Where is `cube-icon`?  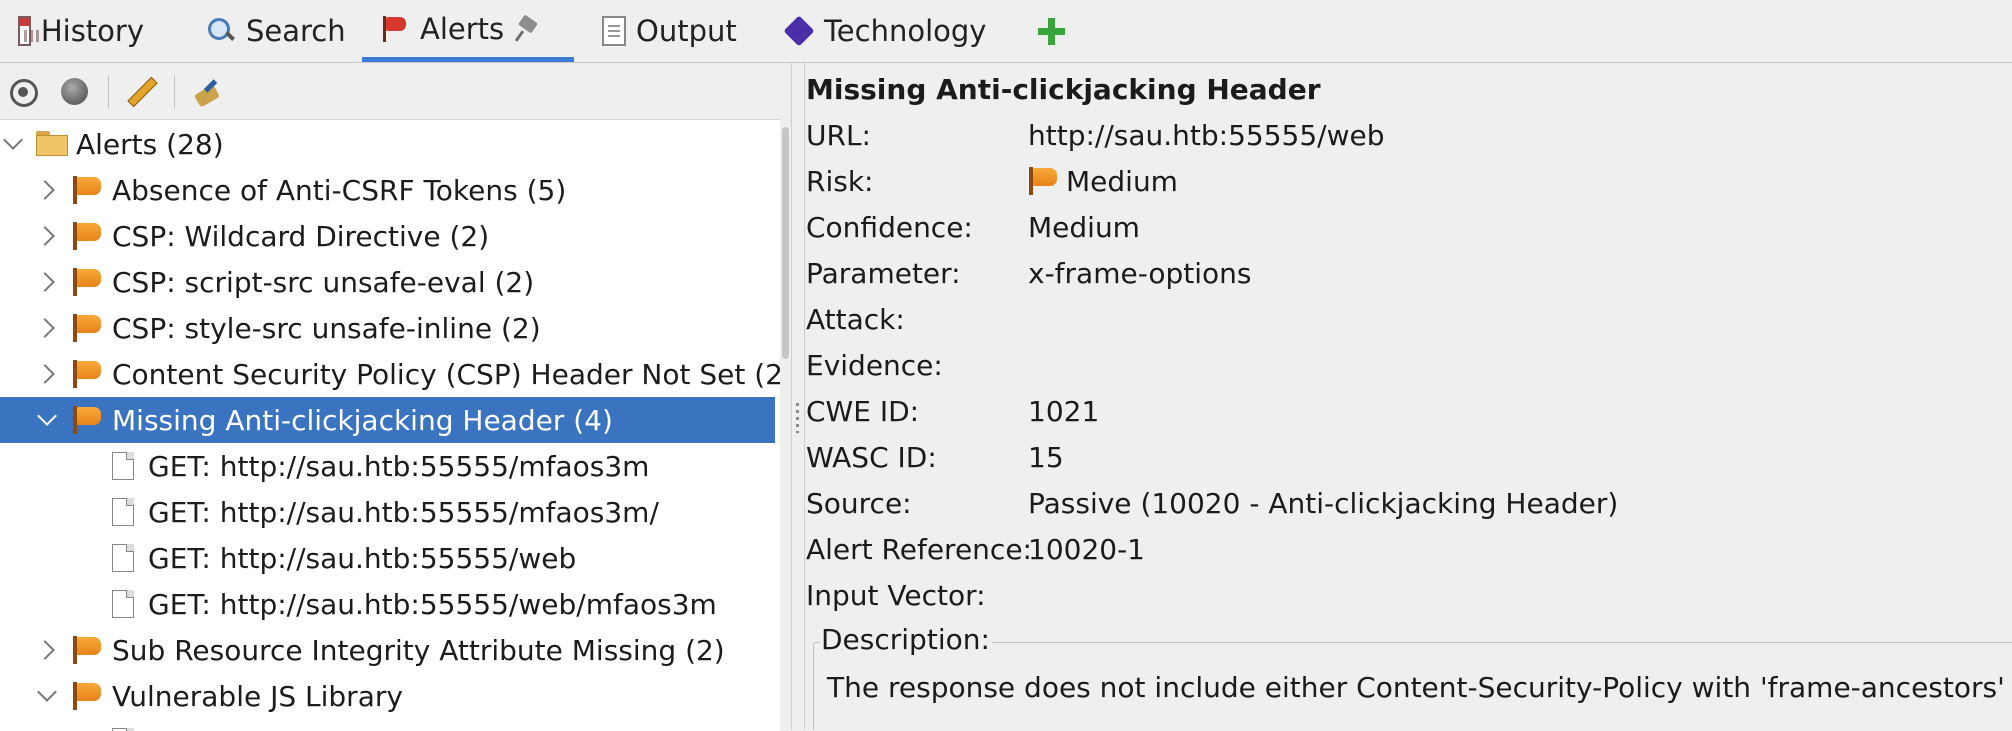 cube-icon is located at coordinates (799, 31).